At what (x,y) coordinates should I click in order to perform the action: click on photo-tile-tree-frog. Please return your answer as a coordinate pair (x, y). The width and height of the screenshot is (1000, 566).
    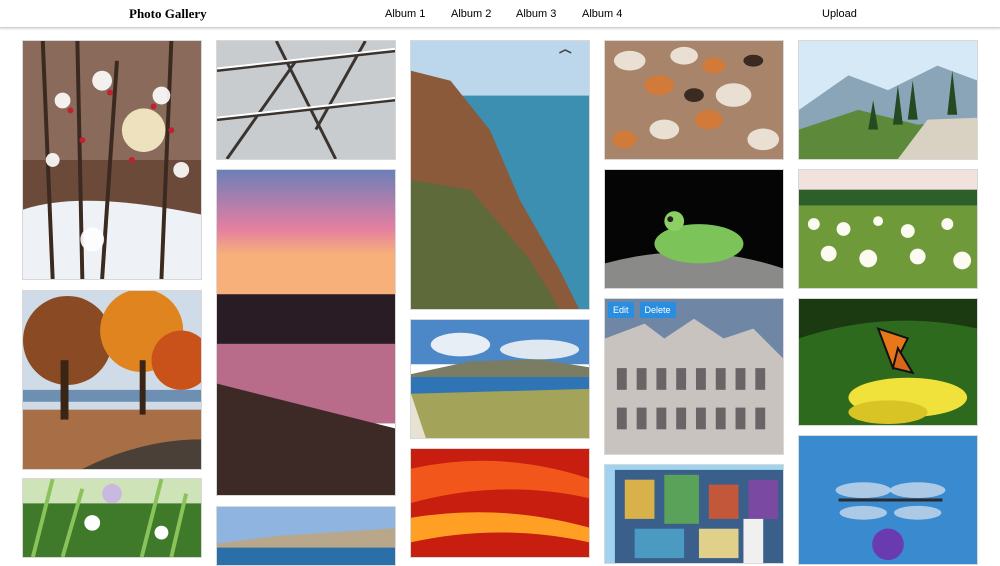
    Looking at the image, I should click on (694, 229).